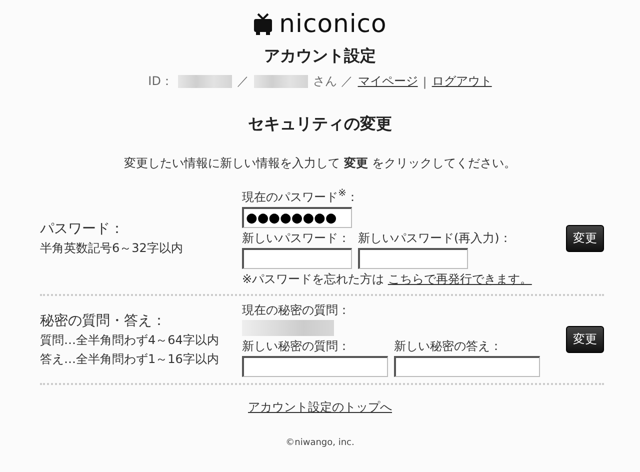  I want to click on setting-note: 質問…全半角問わず4～64字以内, so click(130, 340).